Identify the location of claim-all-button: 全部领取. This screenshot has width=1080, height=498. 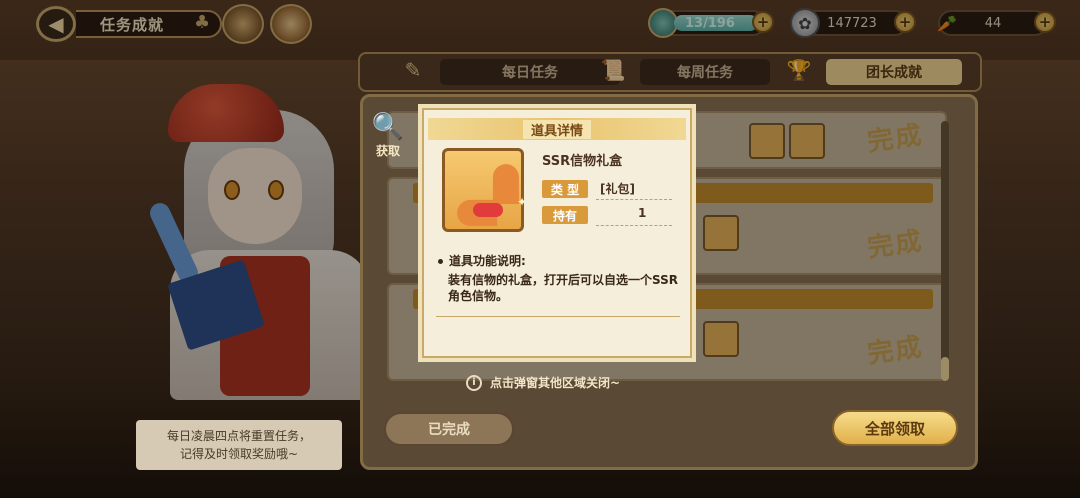
(895, 428).